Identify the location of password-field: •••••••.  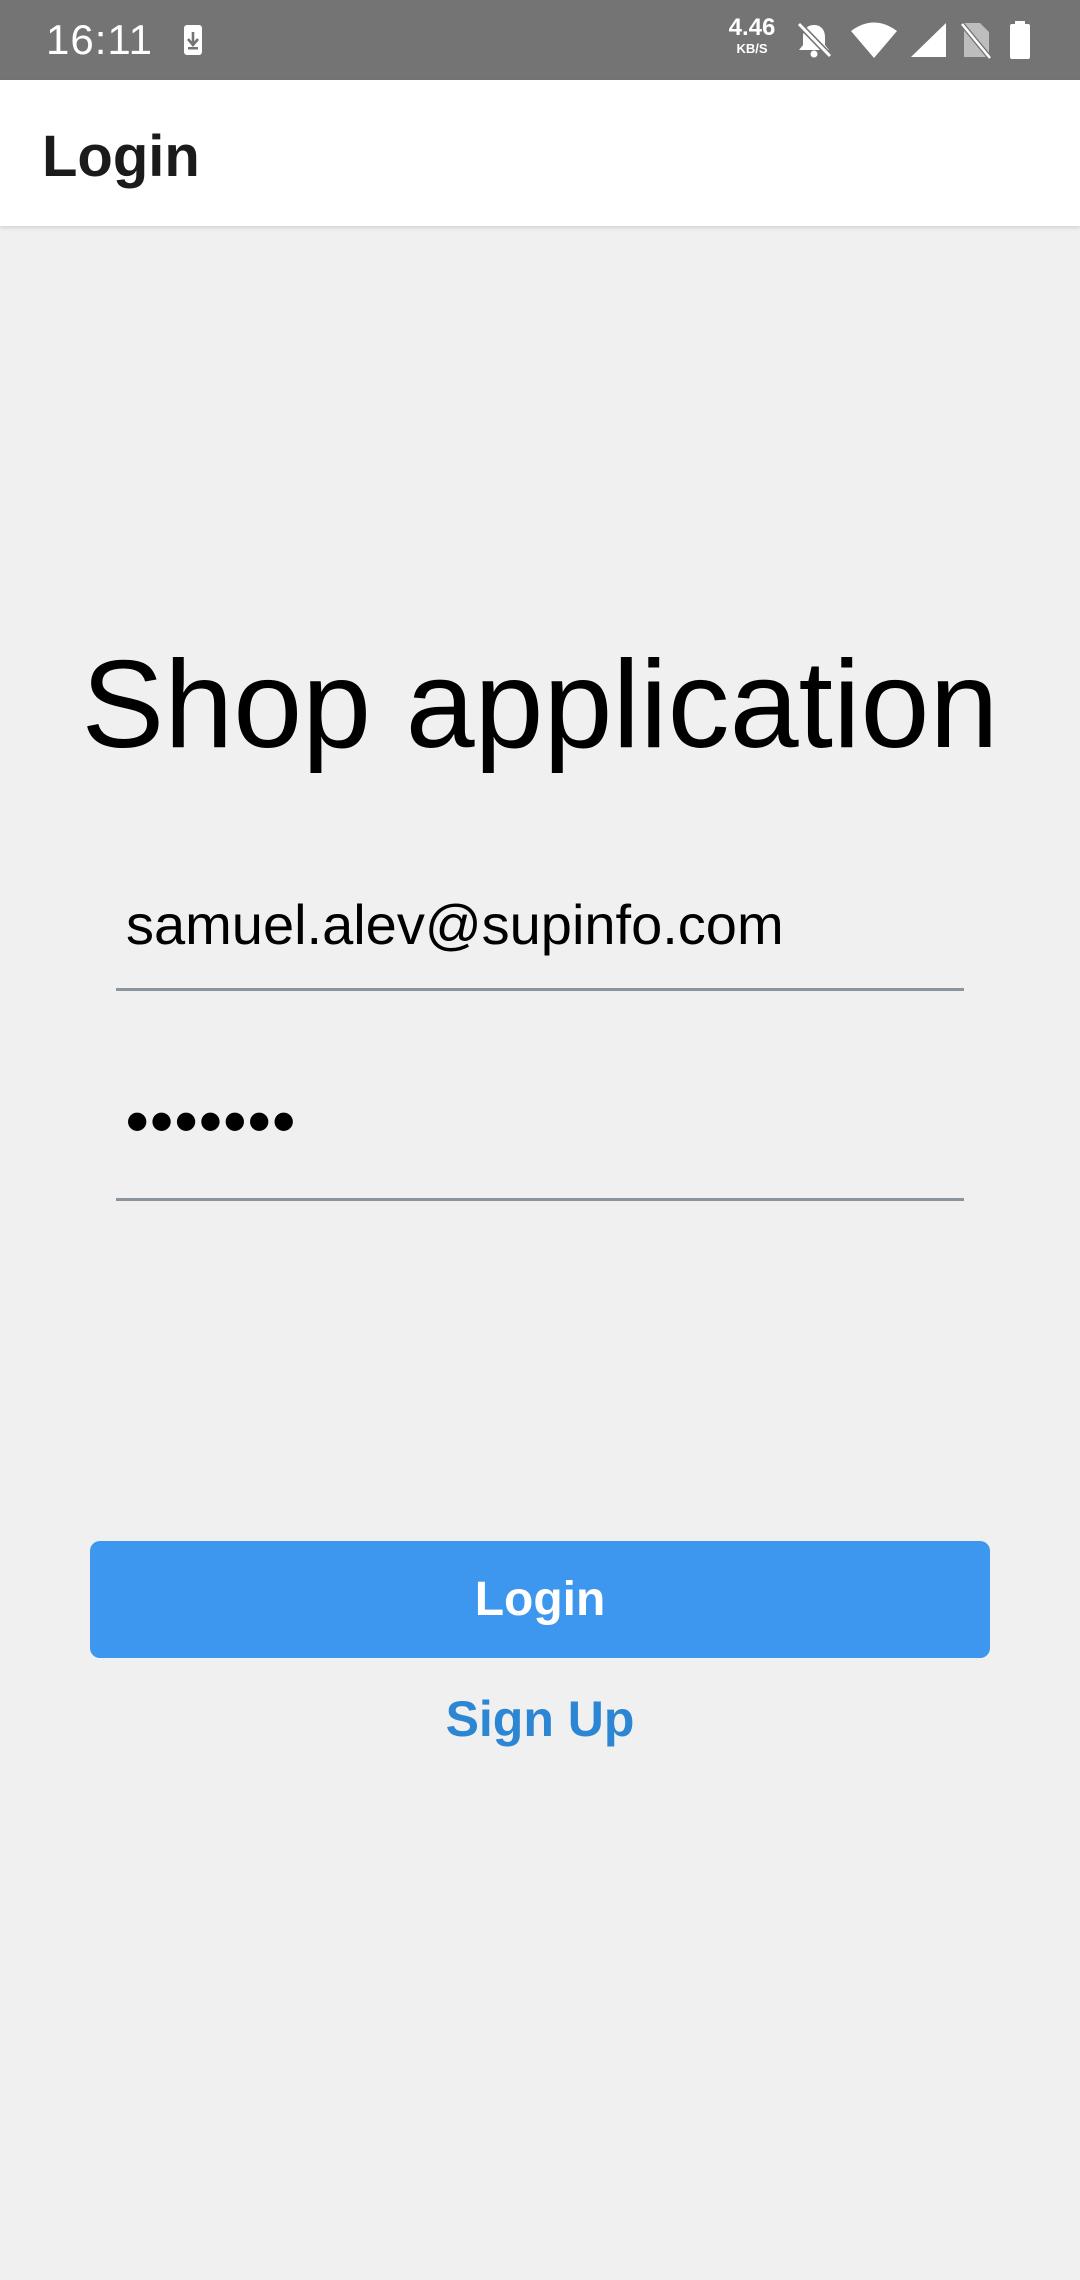
(540, 1143).